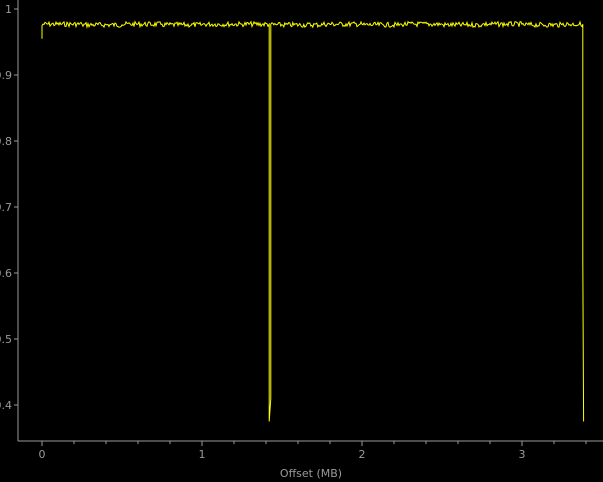 This screenshot has height=482, width=603. I want to click on x-tick-label: 0, so click(42, 454).